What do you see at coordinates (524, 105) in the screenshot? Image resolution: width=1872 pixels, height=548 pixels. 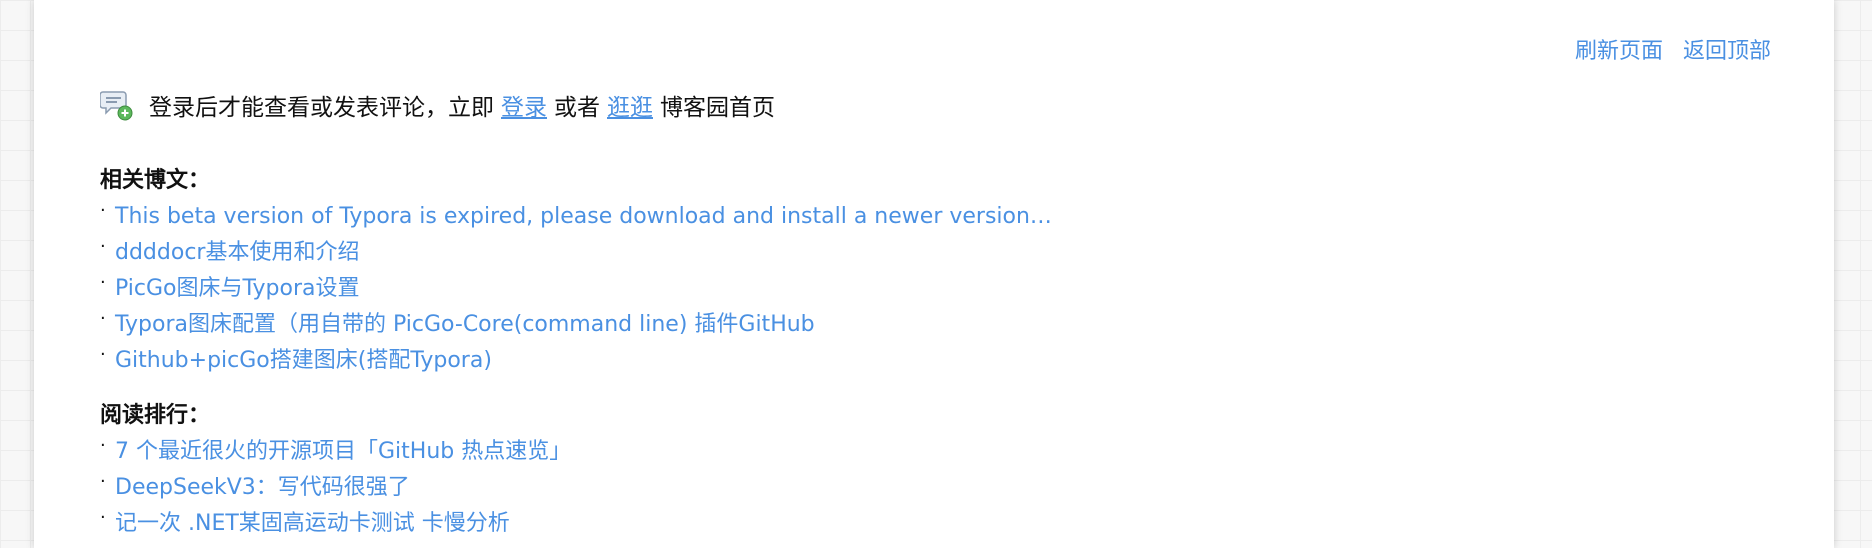 I see `login-link: 登录` at bounding box center [524, 105].